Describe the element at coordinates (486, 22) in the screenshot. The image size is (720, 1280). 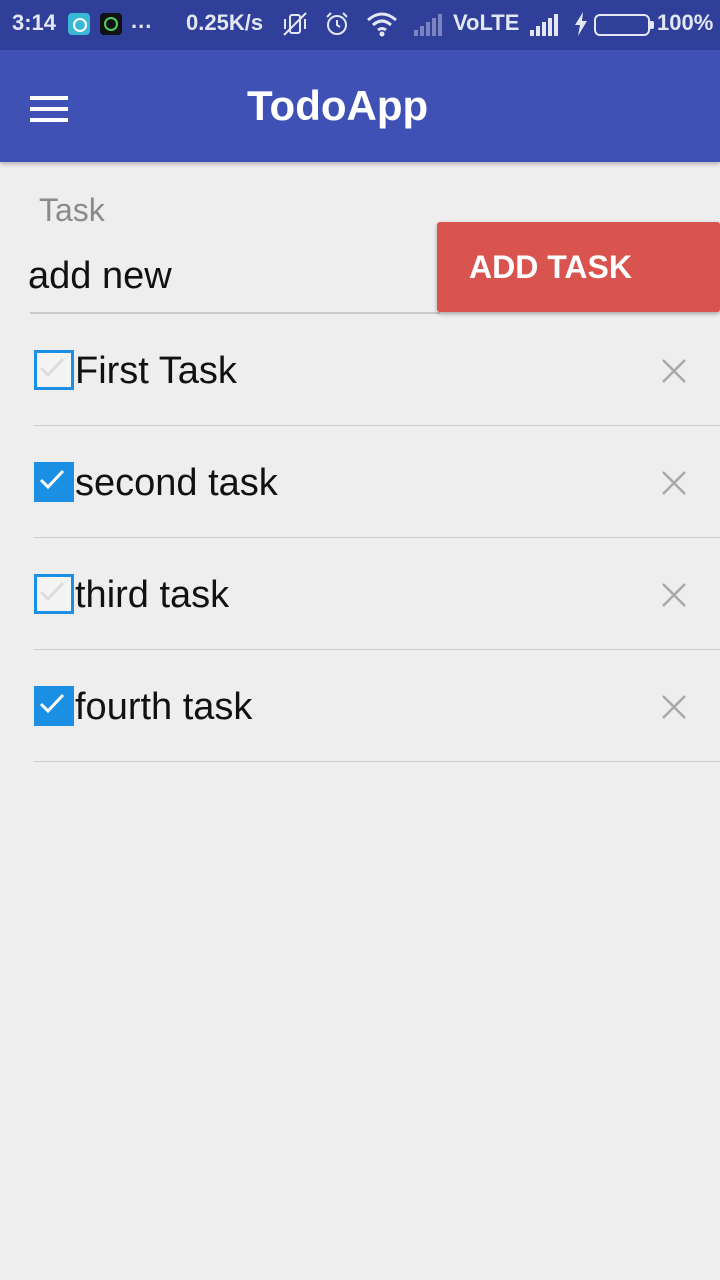
I see `network-type: VoLTE` at that location.